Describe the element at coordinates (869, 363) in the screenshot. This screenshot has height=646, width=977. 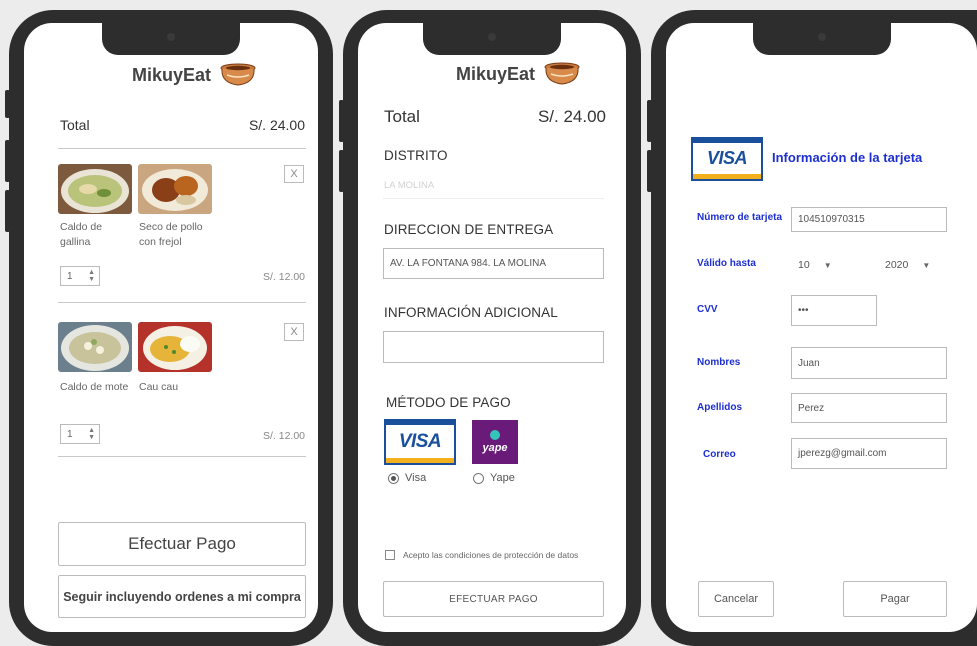
I see `names-input: Juan` at that location.